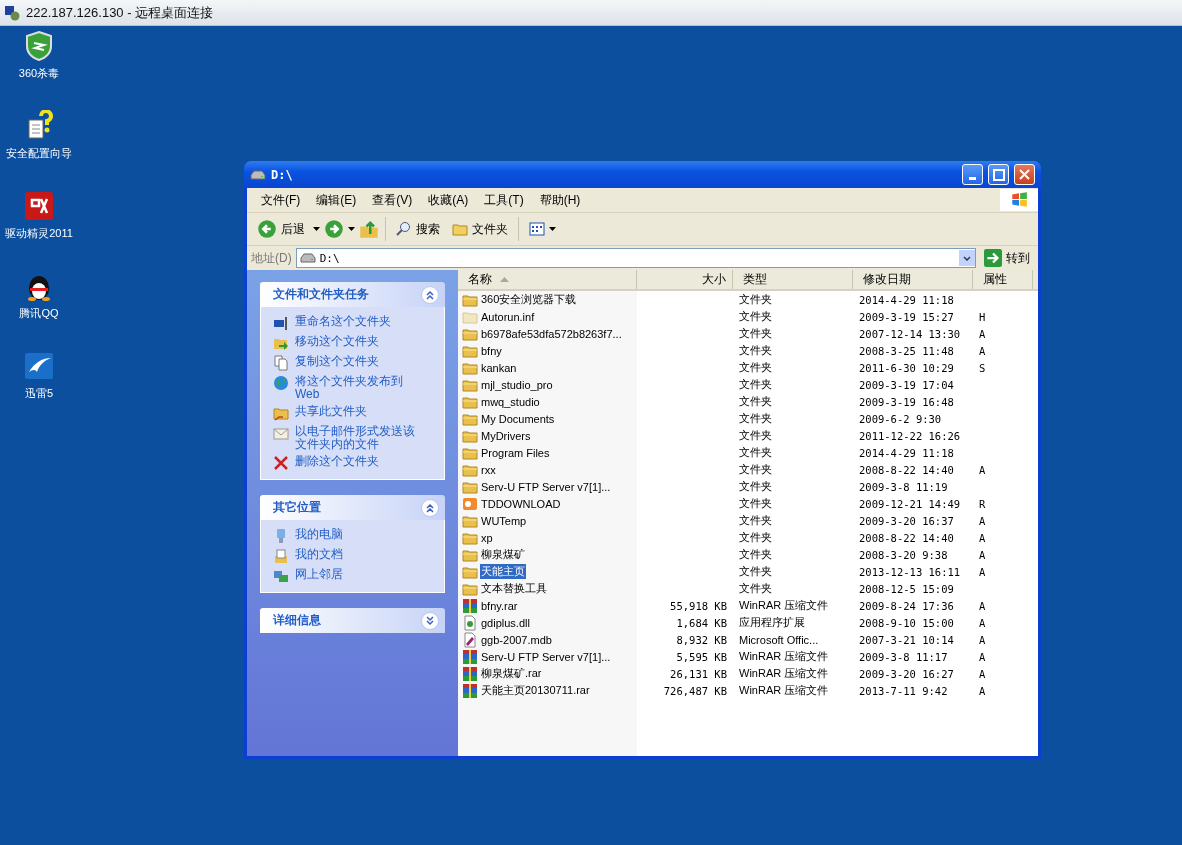 The height and width of the screenshot is (845, 1182). Describe the element at coordinates (910, 436) in the screenshot. I see `table-cell-text: 2011-12-22 16:26` at that location.